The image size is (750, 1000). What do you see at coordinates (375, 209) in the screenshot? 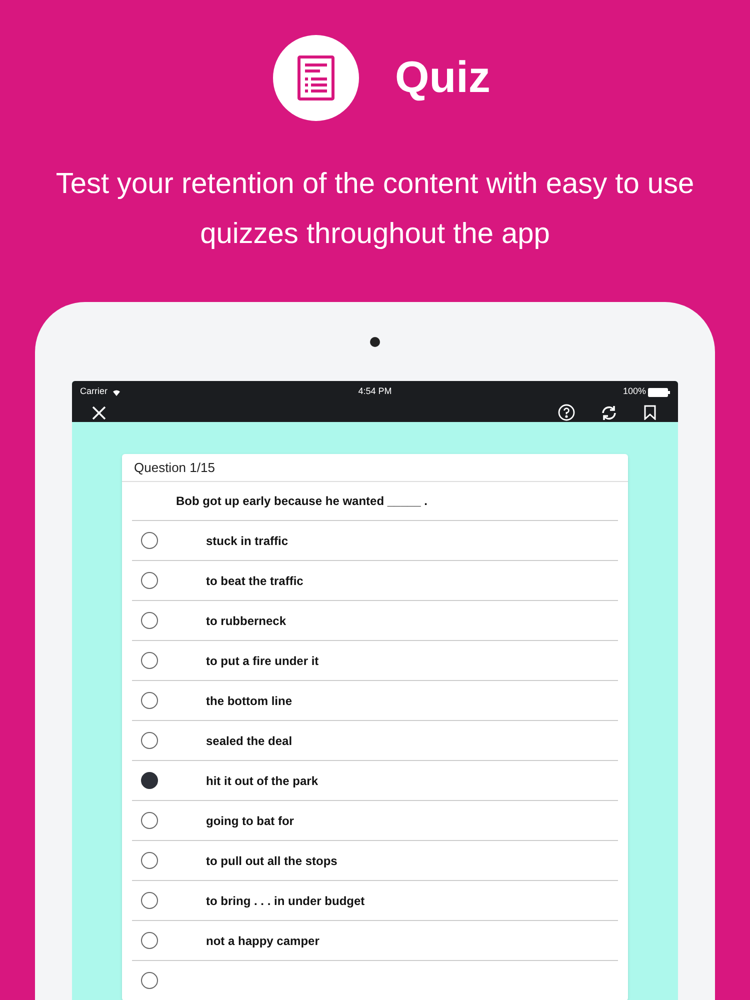
I see `page-subtitle: Test your retention of the content with easy to use quizzes throughout the app` at bounding box center [375, 209].